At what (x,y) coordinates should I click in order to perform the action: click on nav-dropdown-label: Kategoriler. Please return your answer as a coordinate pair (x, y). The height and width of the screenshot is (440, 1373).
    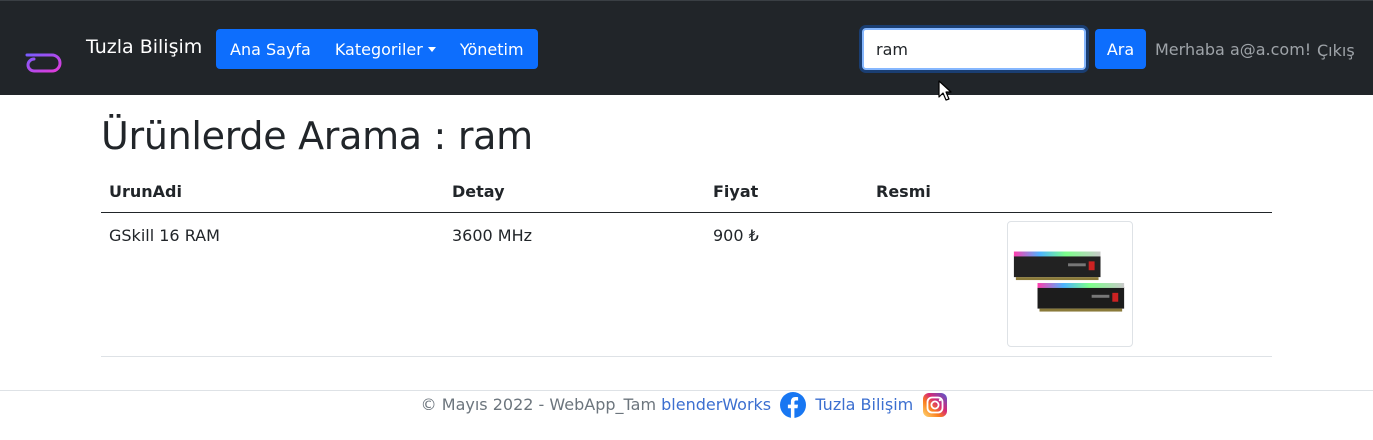
    Looking at the image, I should click on (378, 49).